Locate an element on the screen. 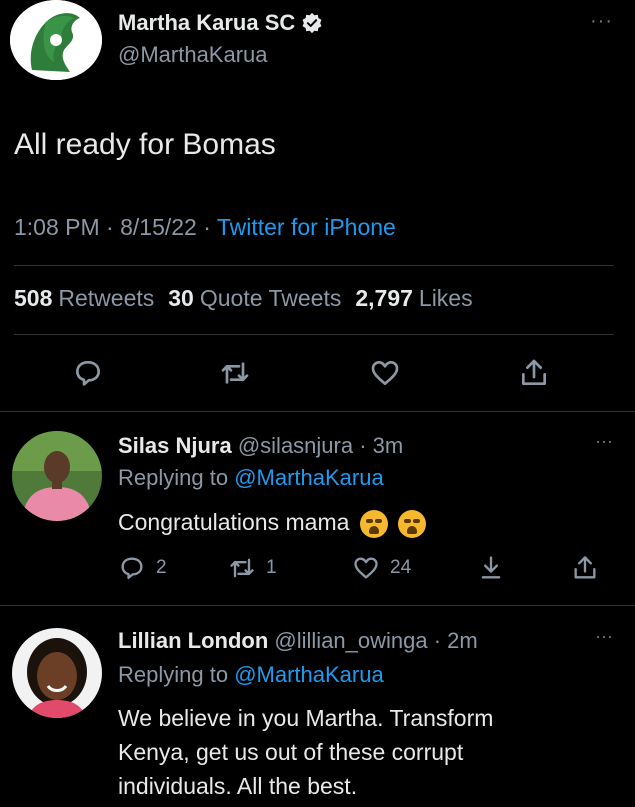  likes-stat: 2,797 Likes is located at coordinates (413, 298).